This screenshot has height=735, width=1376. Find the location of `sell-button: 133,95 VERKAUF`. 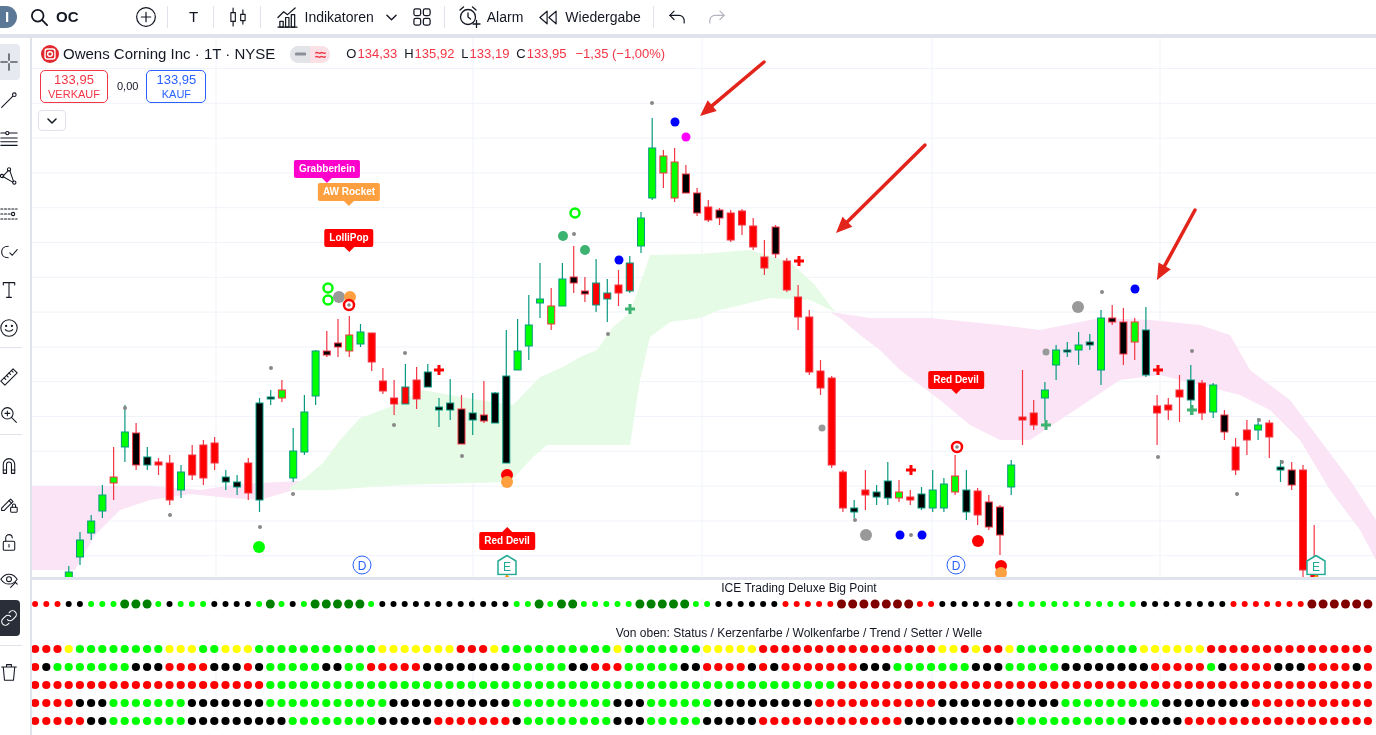

sell-button: 133,95 VERKAUF is located at coordinates (74, 86).